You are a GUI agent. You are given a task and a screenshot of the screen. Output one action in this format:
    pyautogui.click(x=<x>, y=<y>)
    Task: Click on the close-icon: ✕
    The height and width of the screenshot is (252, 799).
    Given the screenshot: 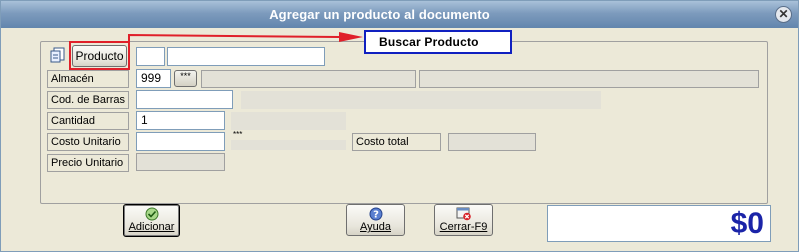 What is the action you would take?
    pyautogui.click(x=783, y=14)
    